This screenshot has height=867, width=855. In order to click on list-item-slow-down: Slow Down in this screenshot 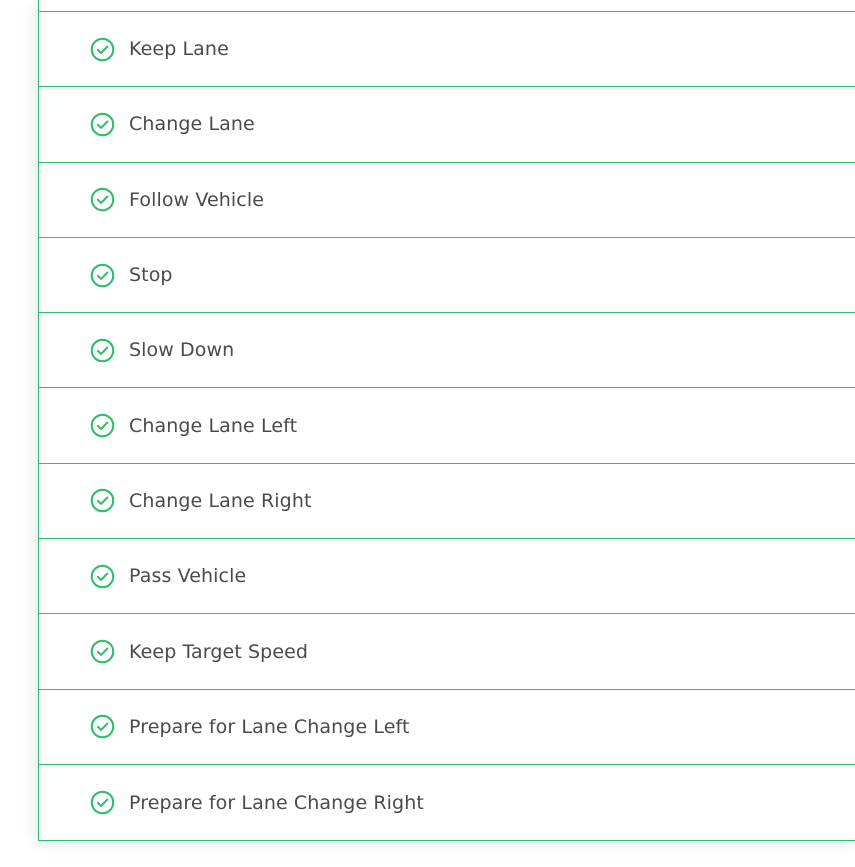, I will do `click(447, 351)`.